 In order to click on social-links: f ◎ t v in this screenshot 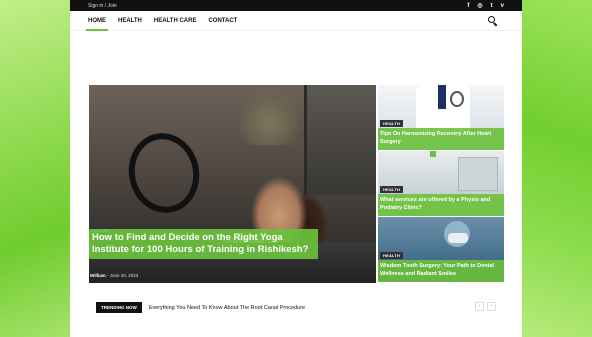, I will do `click(485, 6)`.